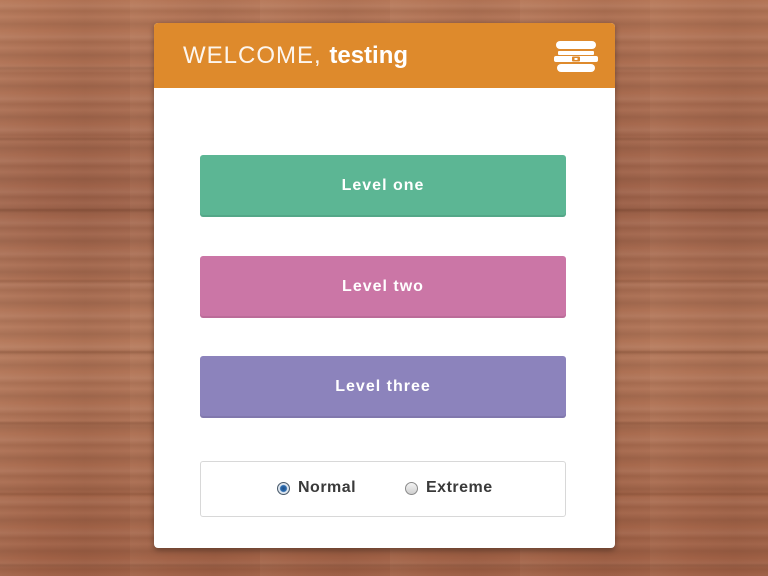  Describe the element at coordinates (576, 57) in the screenshot. I see `hamburger-logo-icon` at that location.